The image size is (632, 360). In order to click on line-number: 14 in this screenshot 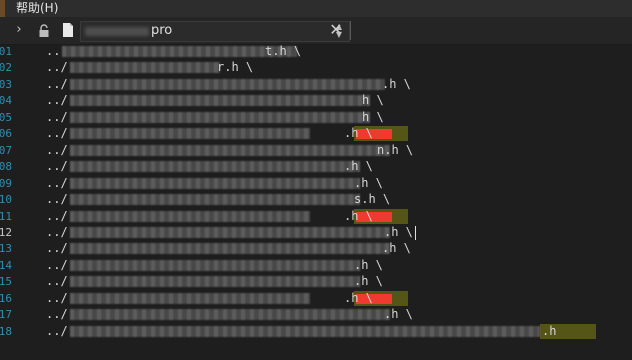, I will do `click(6, 265)`.